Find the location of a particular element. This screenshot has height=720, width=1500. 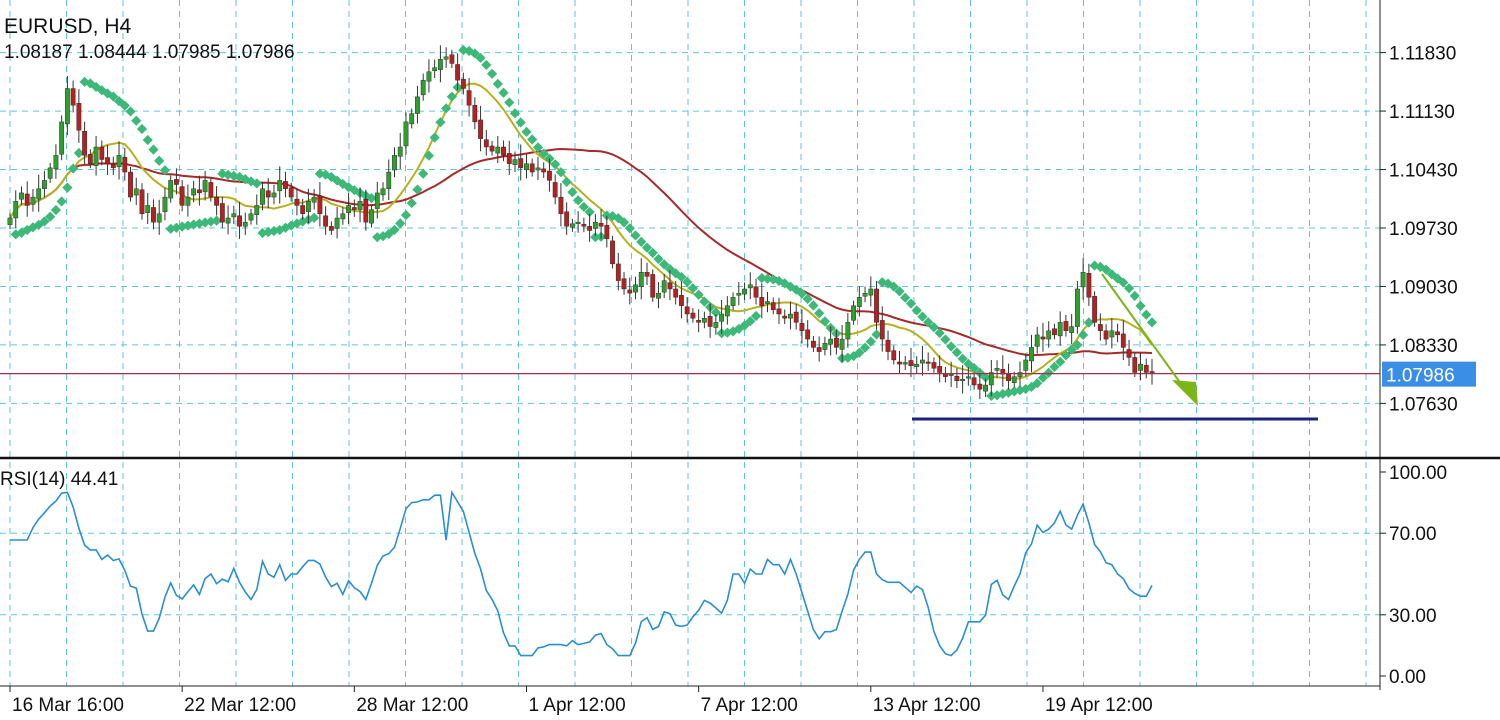

price-tick-label: 1.09030 is located at coordinates (1423, 287).